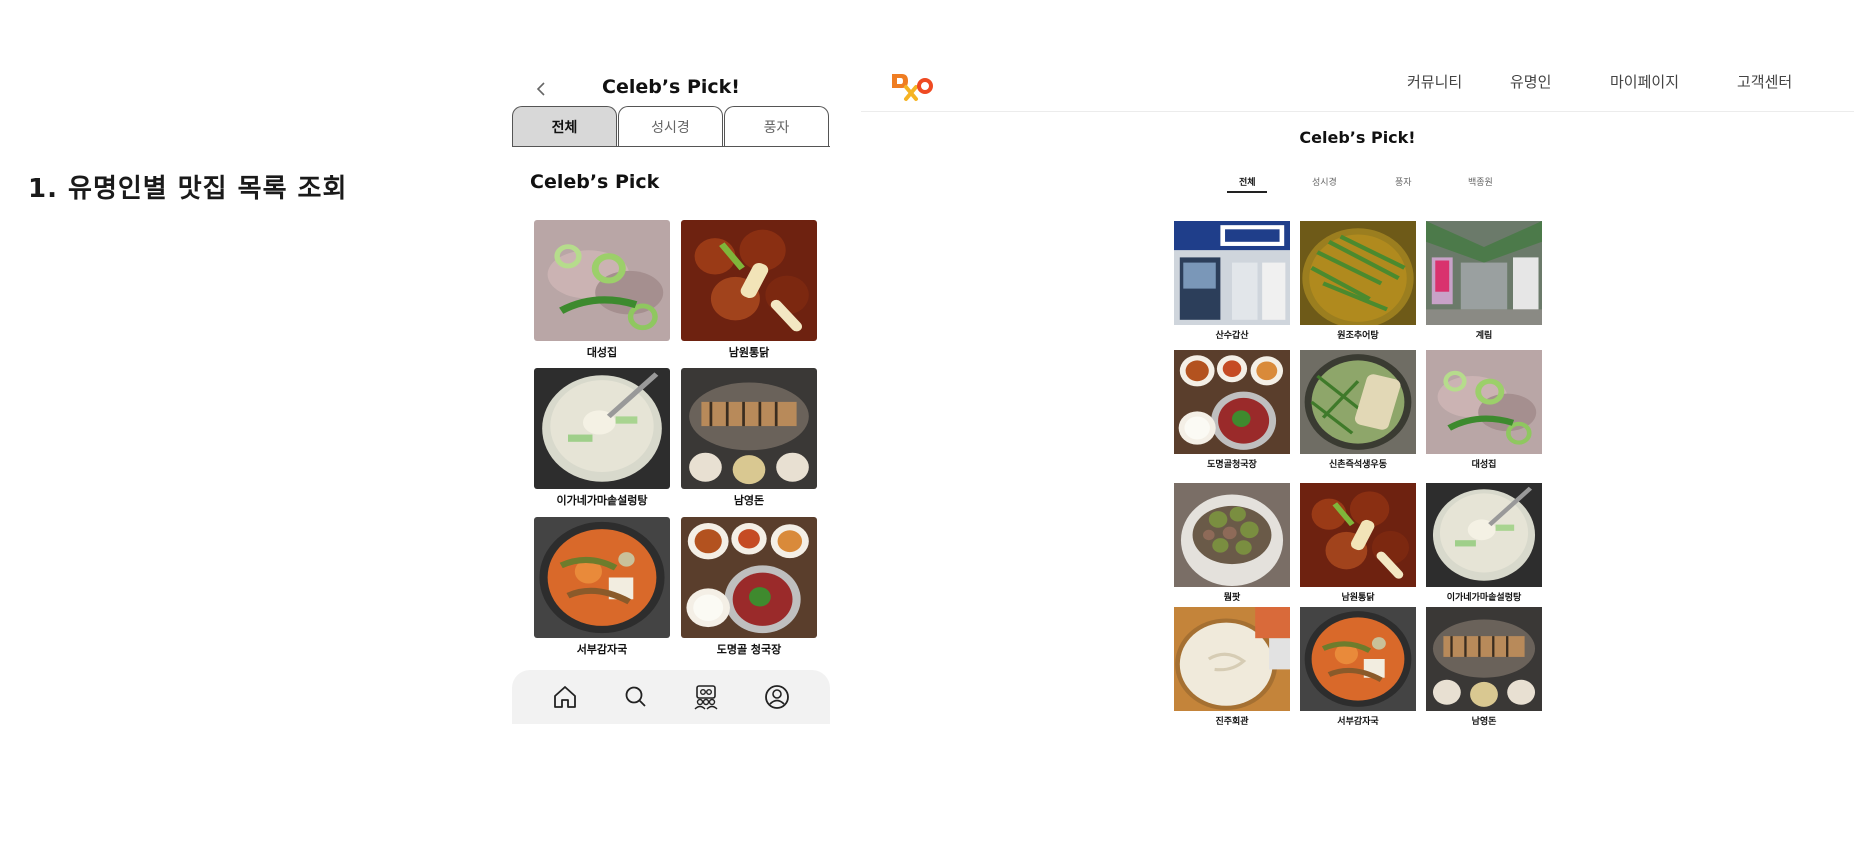  Describe the element at coordinates (1358, 465) in the screenshot. I see `restaurant-name: 신촌즉석생우동` at that location.